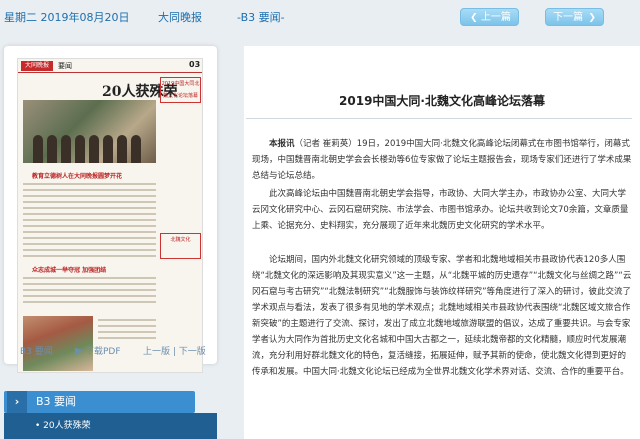 The image size is (640, 439). I want to click on thumbnail-header: 大同晚报 要闻 03, so click(110, 66).